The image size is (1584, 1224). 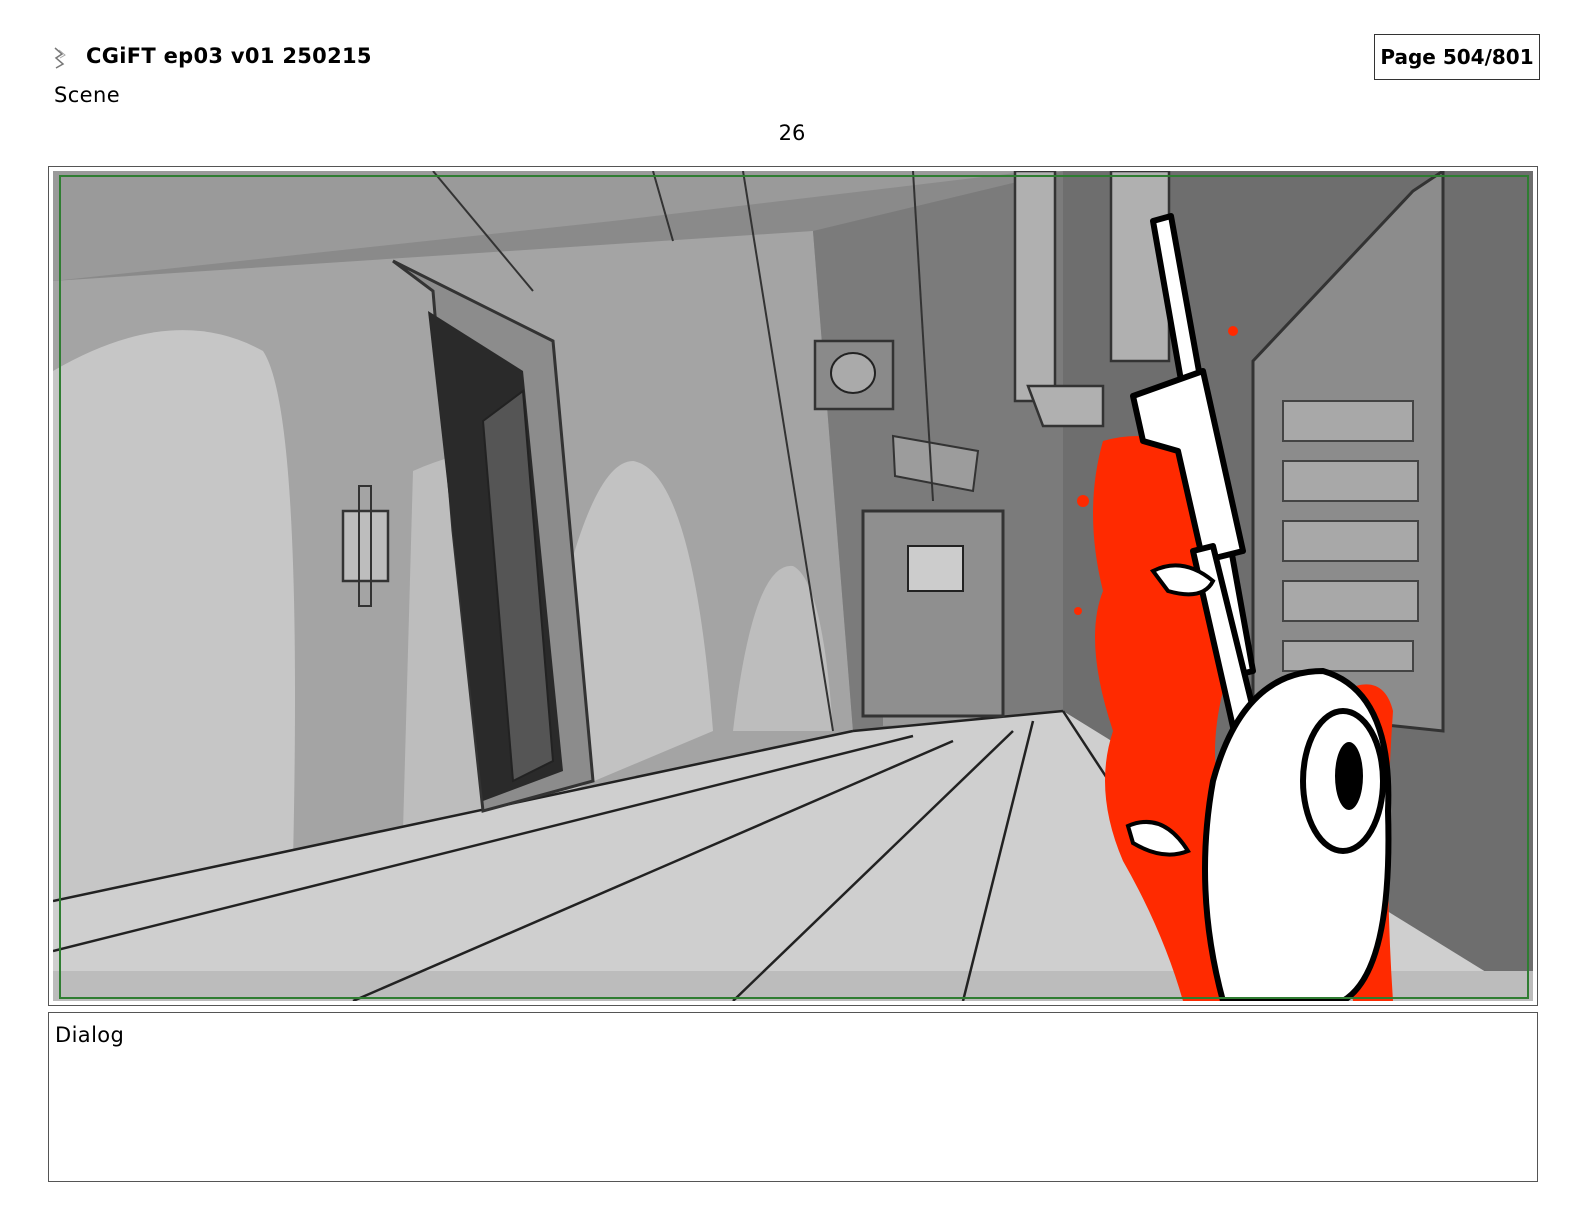 I want to click on app-logo-icon, so click(x=60, y=58).